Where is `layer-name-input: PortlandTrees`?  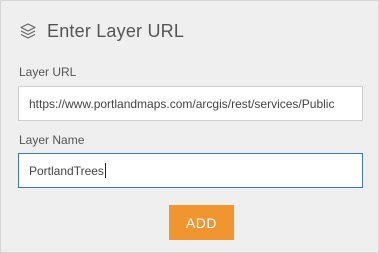 layer-name-input: PortlandTrees is located at coordinates (190, 170).